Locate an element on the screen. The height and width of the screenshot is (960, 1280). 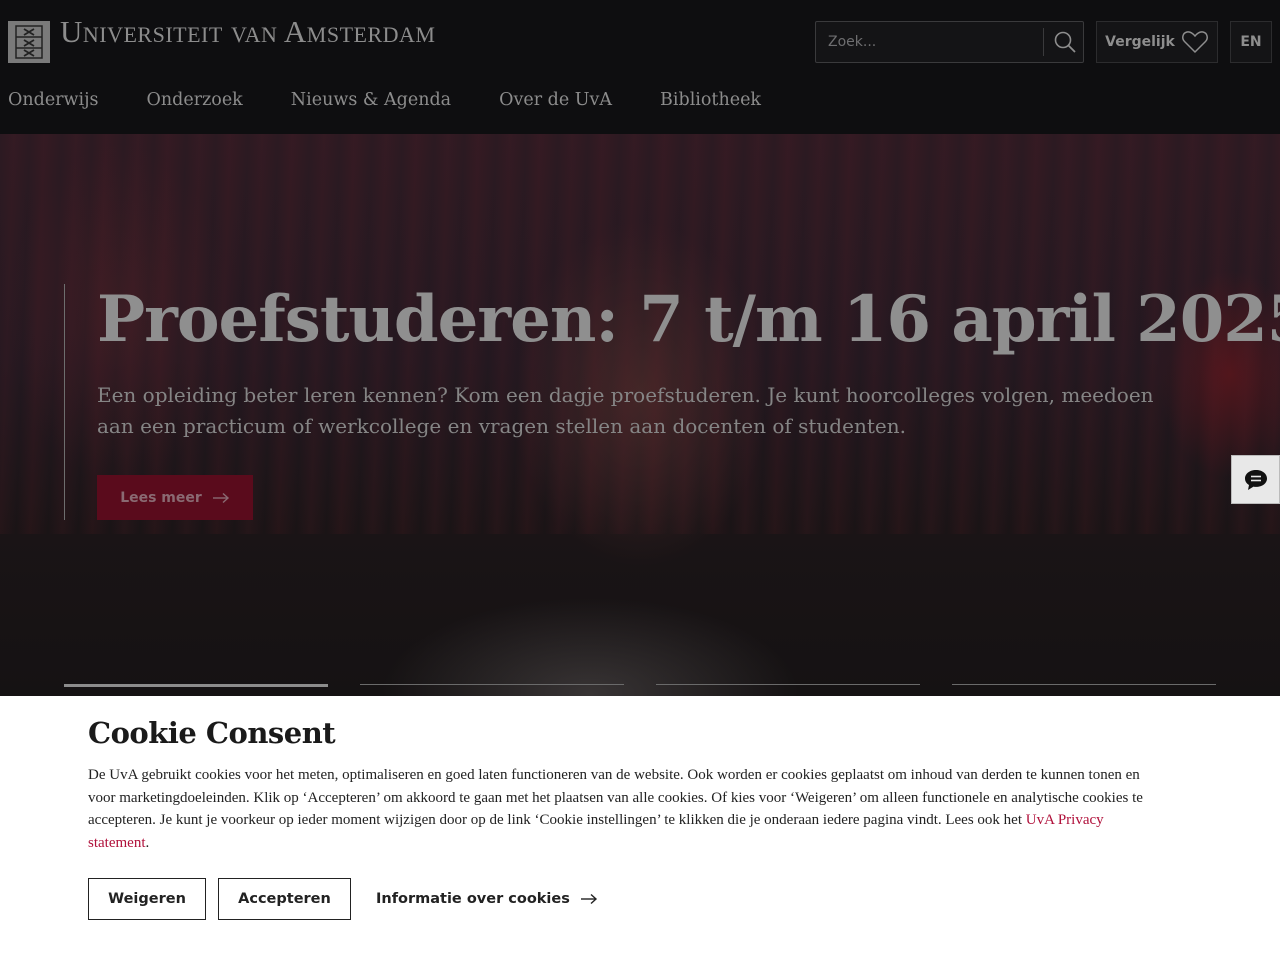
cookie-text-end: . is located at coordinates (147, 842).